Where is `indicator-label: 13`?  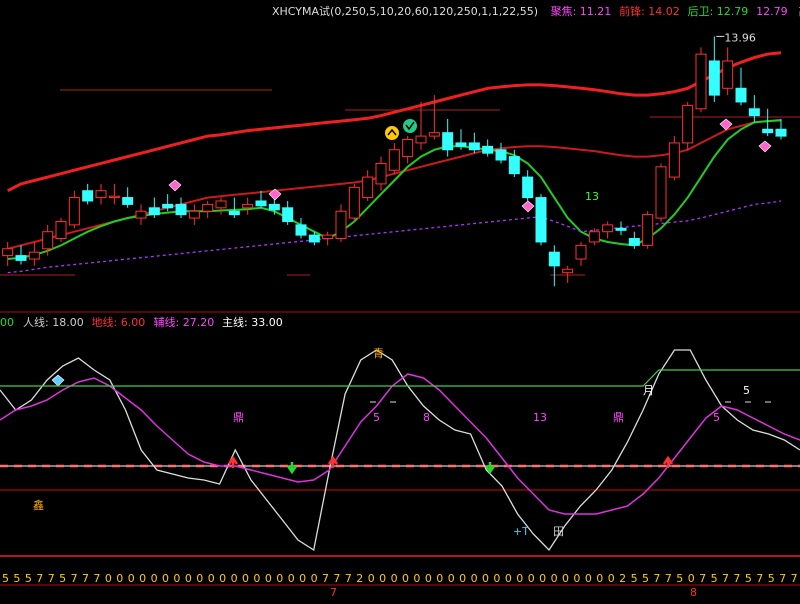 indicator-label: 13 is located at coordinates (540, 417).